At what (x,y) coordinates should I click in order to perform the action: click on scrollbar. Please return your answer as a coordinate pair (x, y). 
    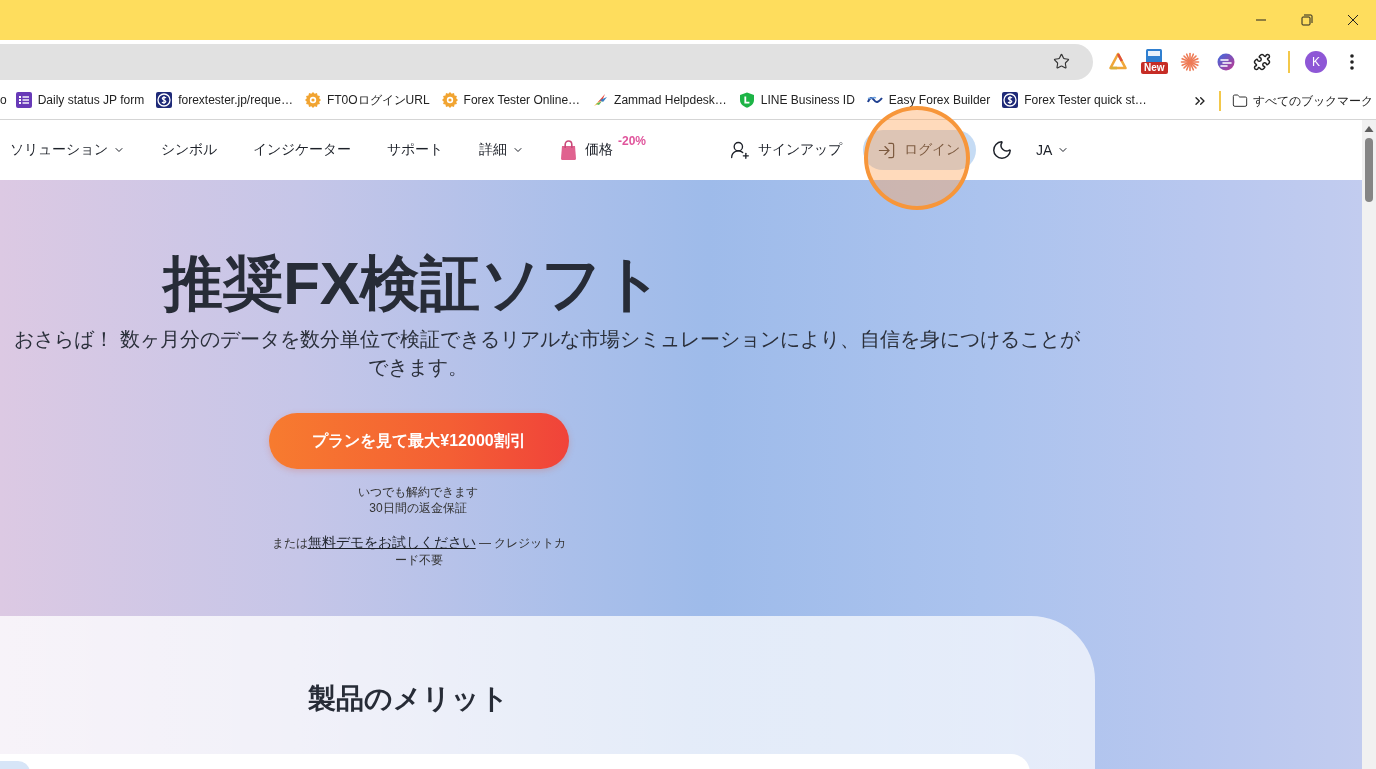
    Looking at the image, I should click on (1369, 444).